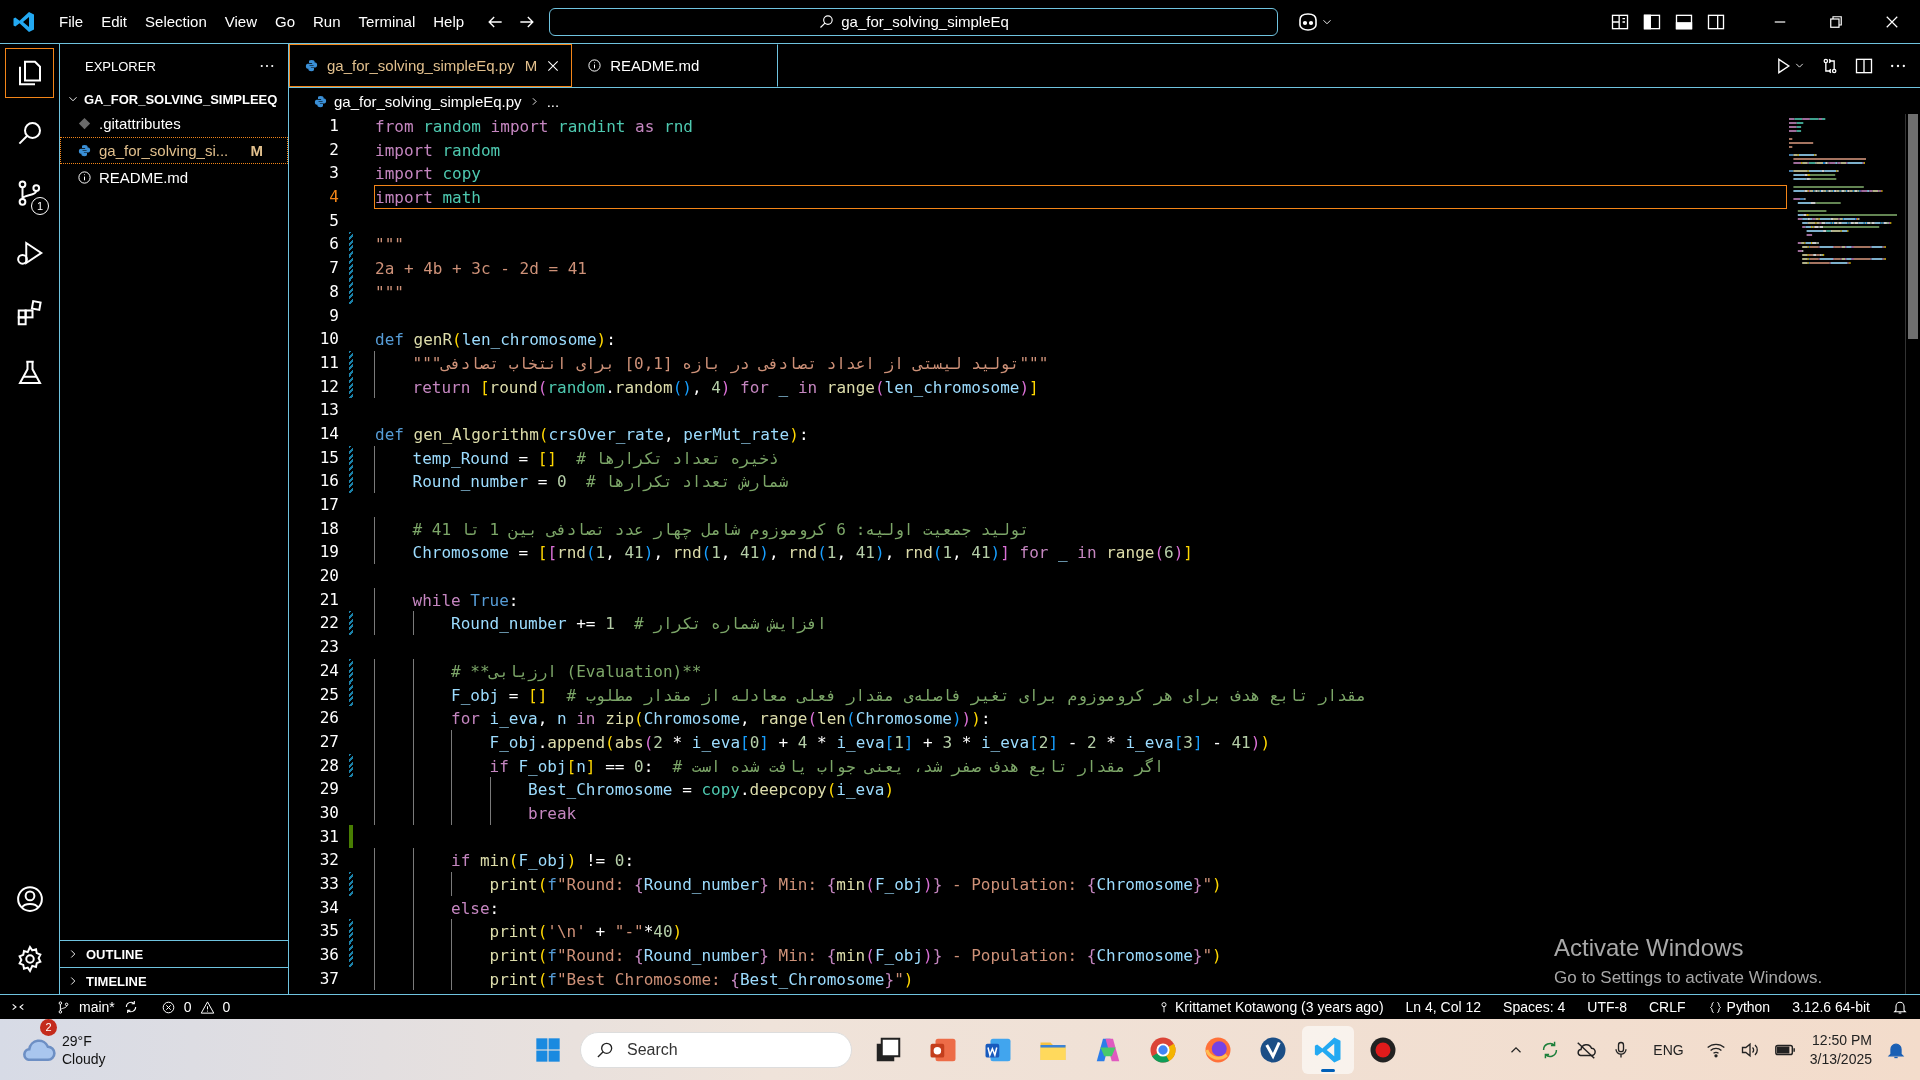 This screenshot has width=1920, height=1080. I want to click on notification-bell-icon, so click(1900, 1007).